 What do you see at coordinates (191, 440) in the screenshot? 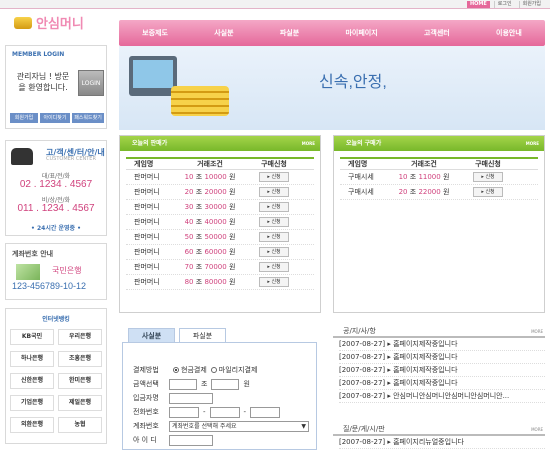
I see `id-input` at bounding box center [191, 440].